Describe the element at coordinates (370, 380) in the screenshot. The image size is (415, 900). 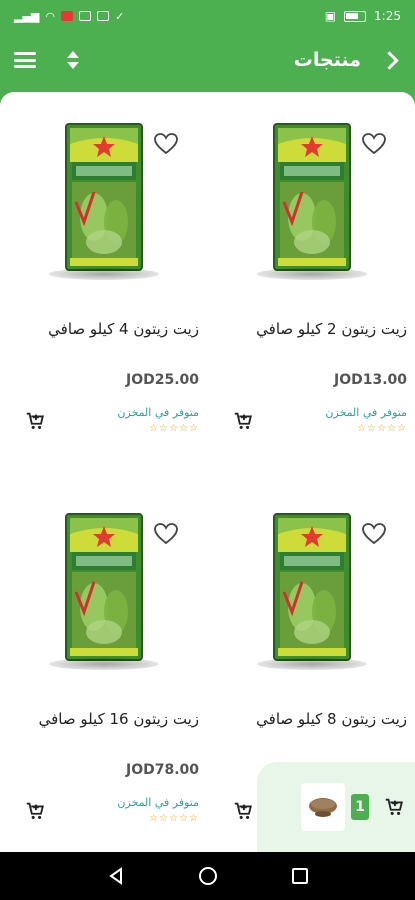
I see `product-price: JOD13.00` at that location.